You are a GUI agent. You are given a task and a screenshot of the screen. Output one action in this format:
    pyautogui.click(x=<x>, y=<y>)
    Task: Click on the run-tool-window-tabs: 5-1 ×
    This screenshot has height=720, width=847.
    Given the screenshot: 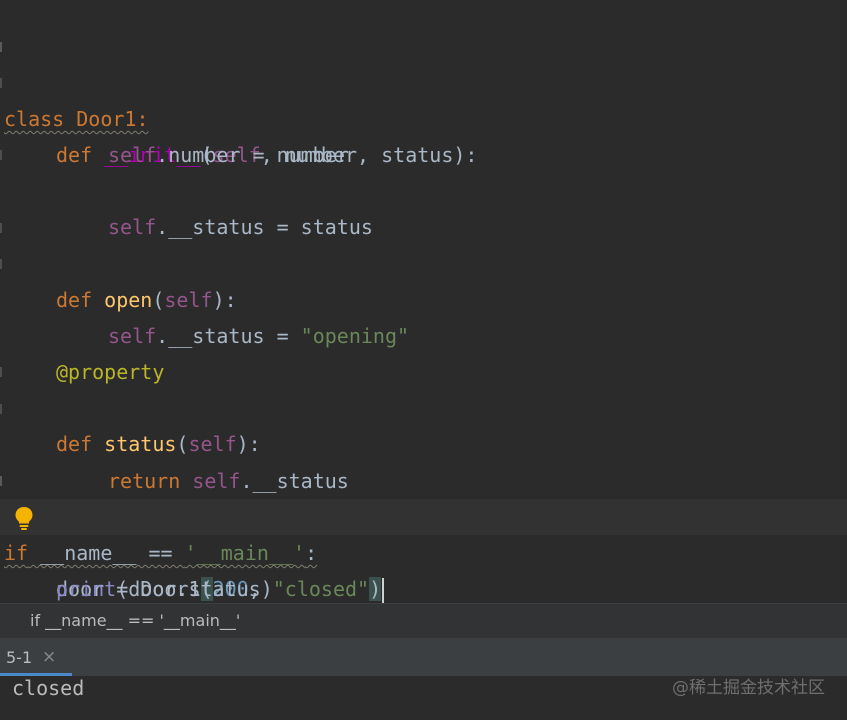 What is the action you would take?
    pyautogui.click(x=423, y=657)
    